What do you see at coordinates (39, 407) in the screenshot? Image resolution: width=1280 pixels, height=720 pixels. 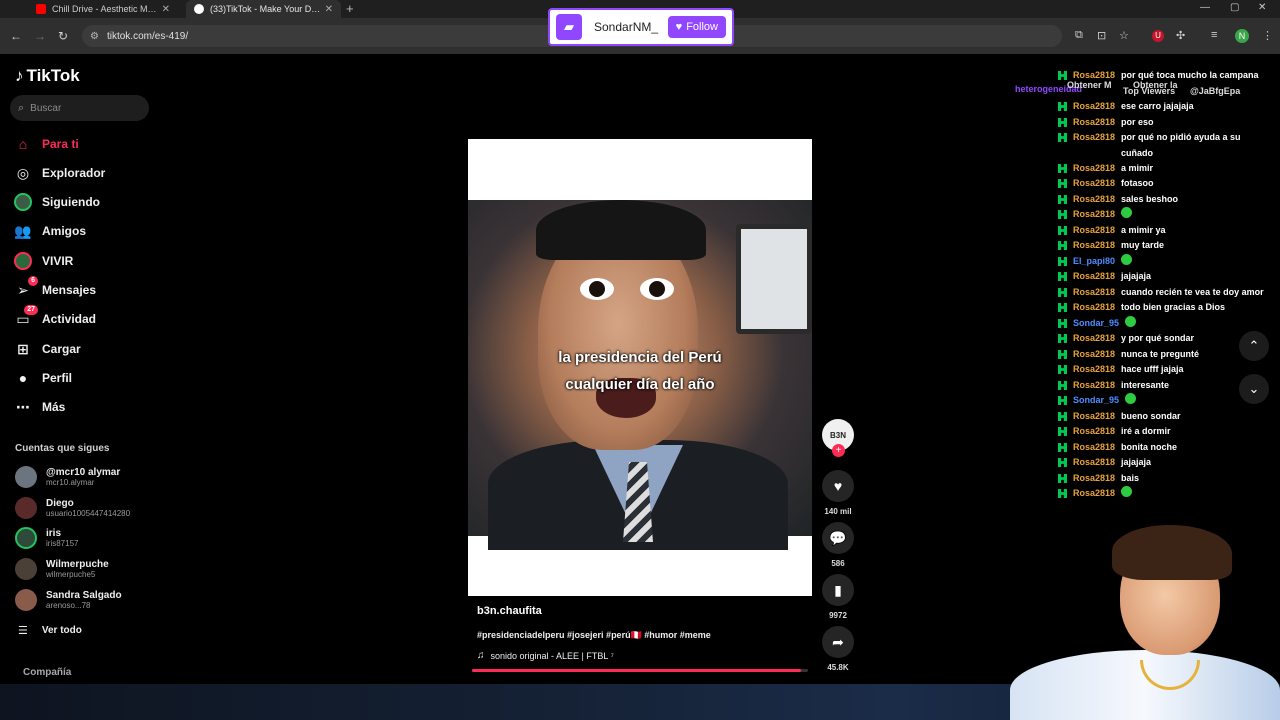 I see `nav-more: ⋯ Más` at bounding box center [39, 407].